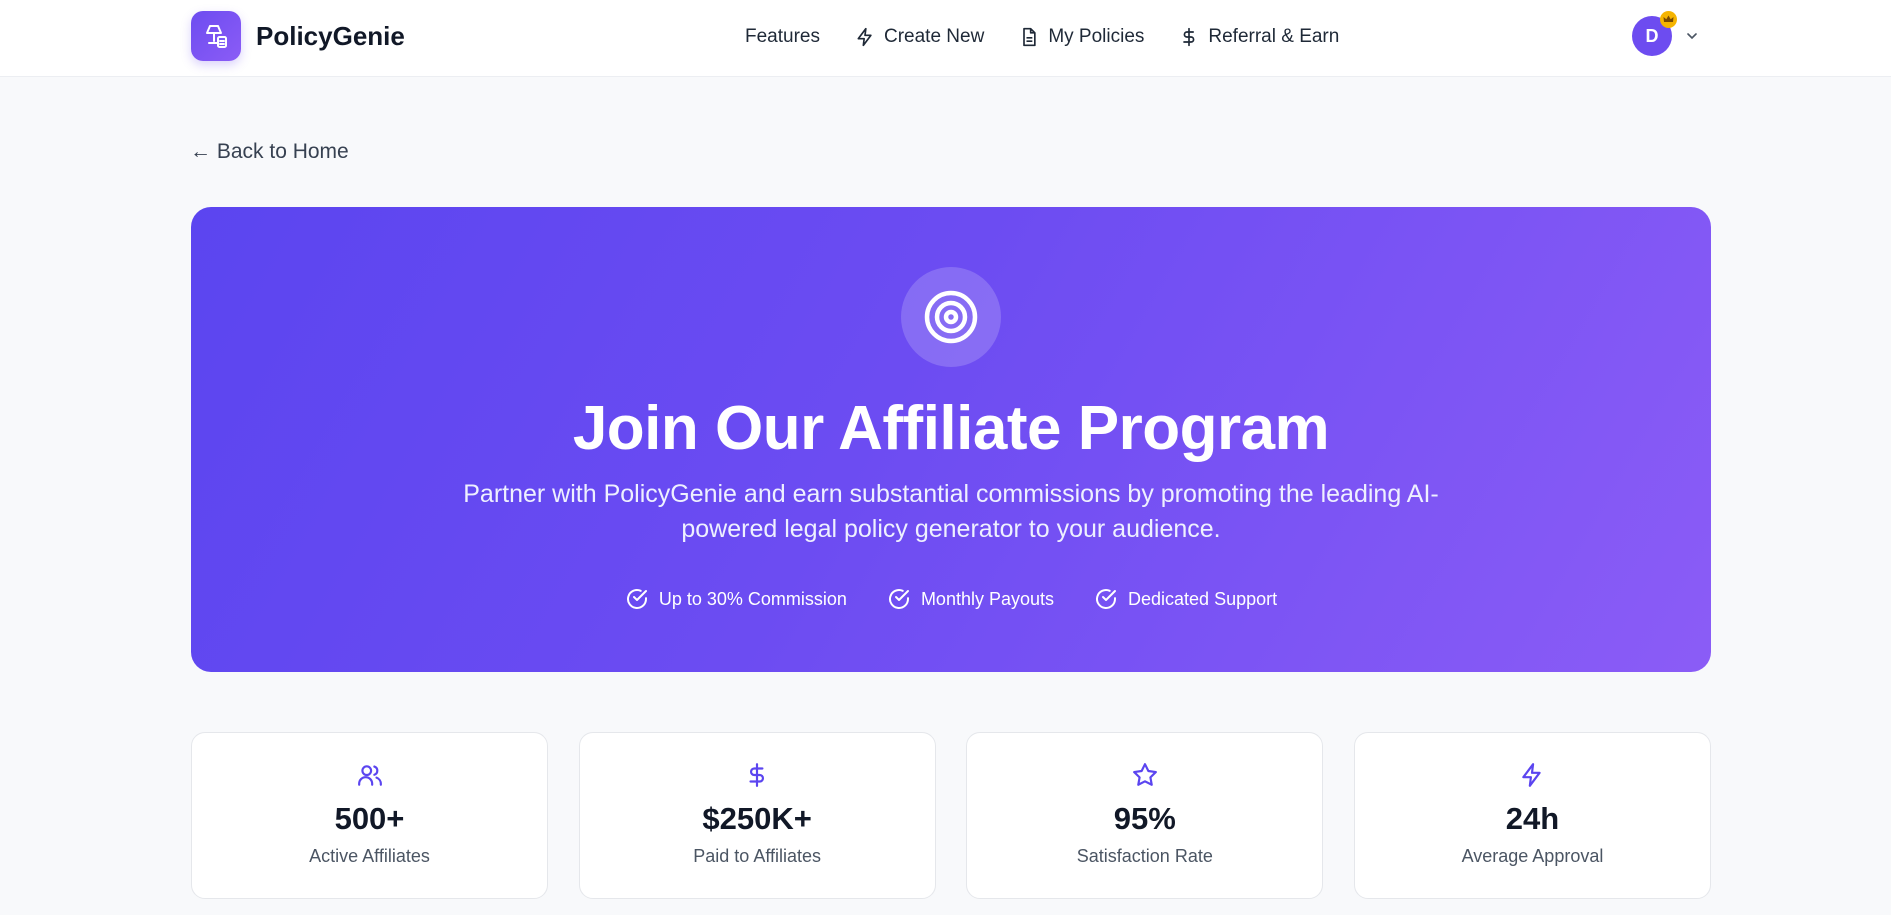  I want to click on nav-create-new-label: Create New, so click(934, 36).